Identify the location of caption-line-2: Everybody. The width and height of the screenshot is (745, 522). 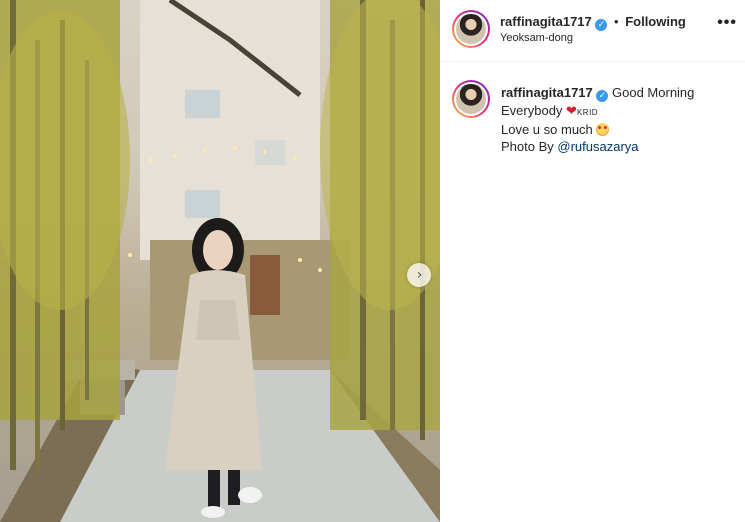
(532, 110).